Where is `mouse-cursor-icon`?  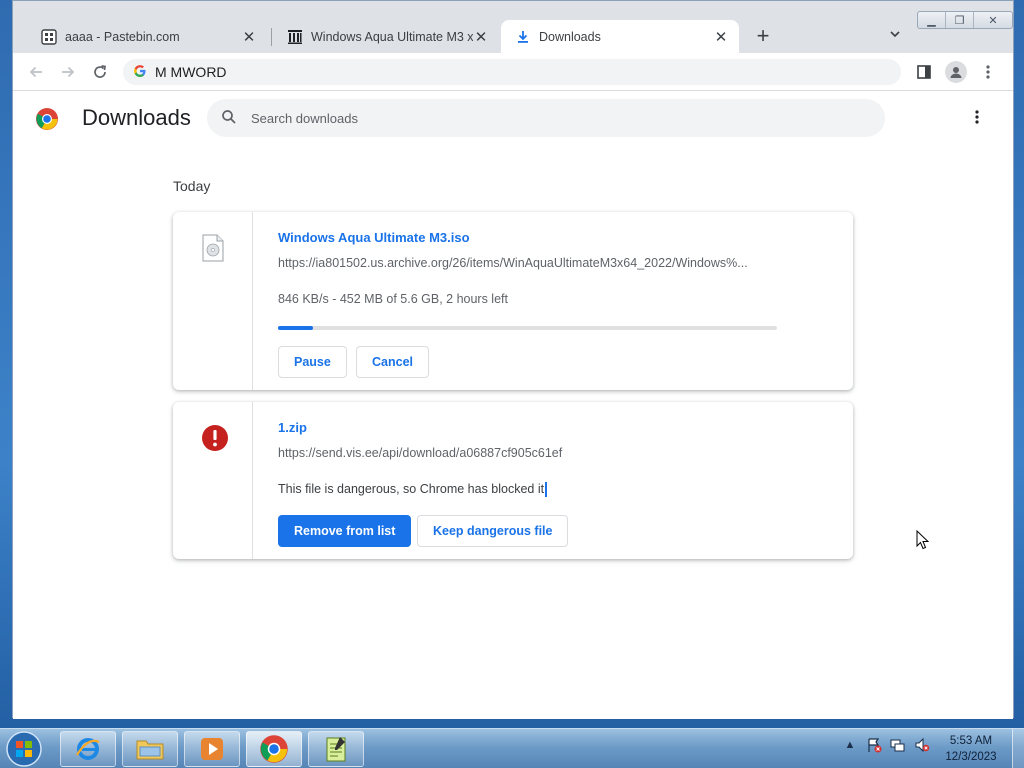 mouse-cursor-icon is located at coordinates (923, 540).